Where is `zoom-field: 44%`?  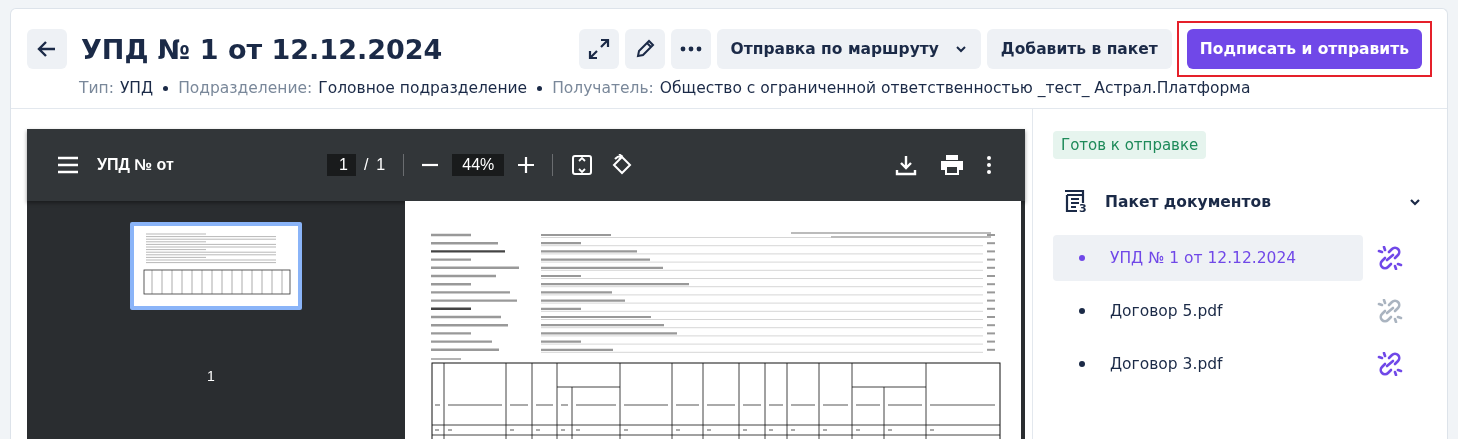 zoom-field: 44% is located at coordinates (478, 165).